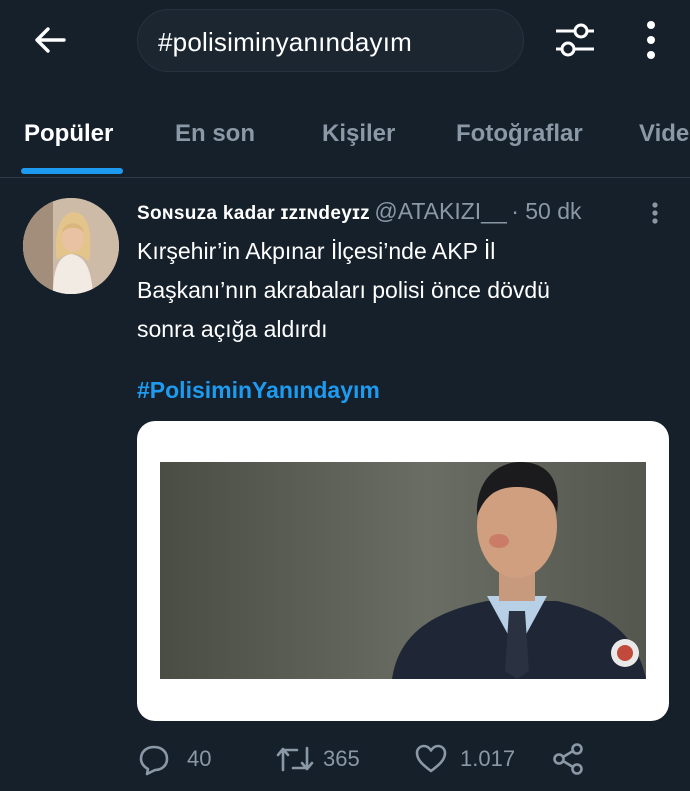 The width and height of the screenshot is (690, 791). What do you see at coordinates (253, 213) in the screenshot?
I see `display-name: Sᴏɴsuza kadar ɪzɪɴdeyɪz` at bounding box center [253, 213].